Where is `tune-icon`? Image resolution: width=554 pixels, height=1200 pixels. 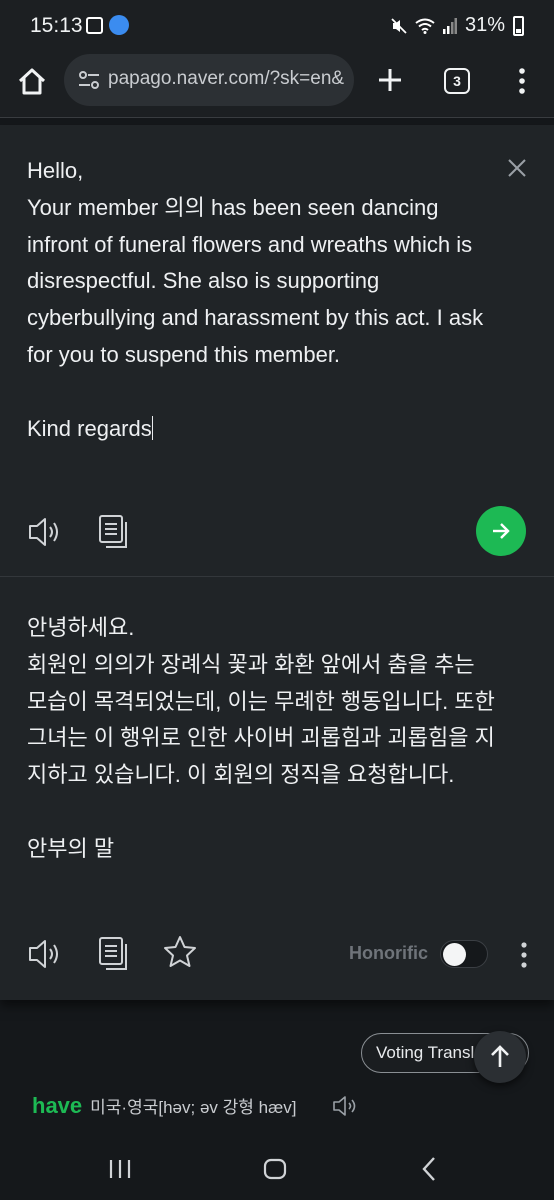 tune-icon is located at coordinates (89, 80).